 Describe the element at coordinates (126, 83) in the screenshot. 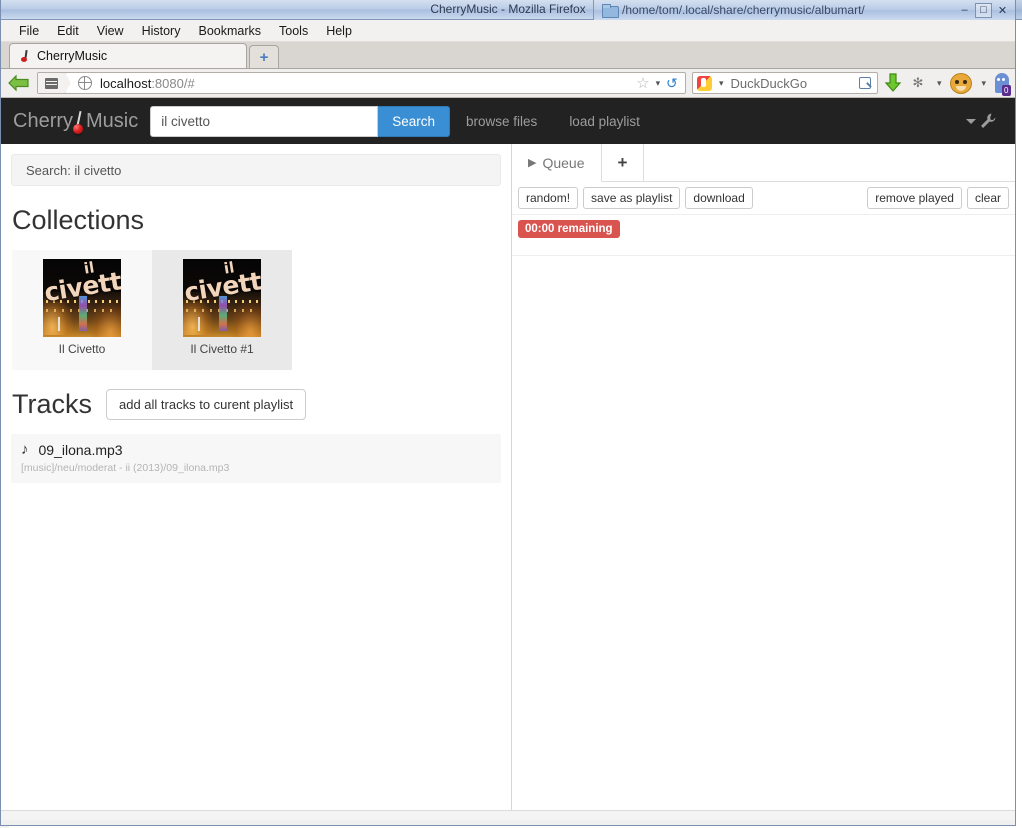

I see `url-host: localhost` at that location.